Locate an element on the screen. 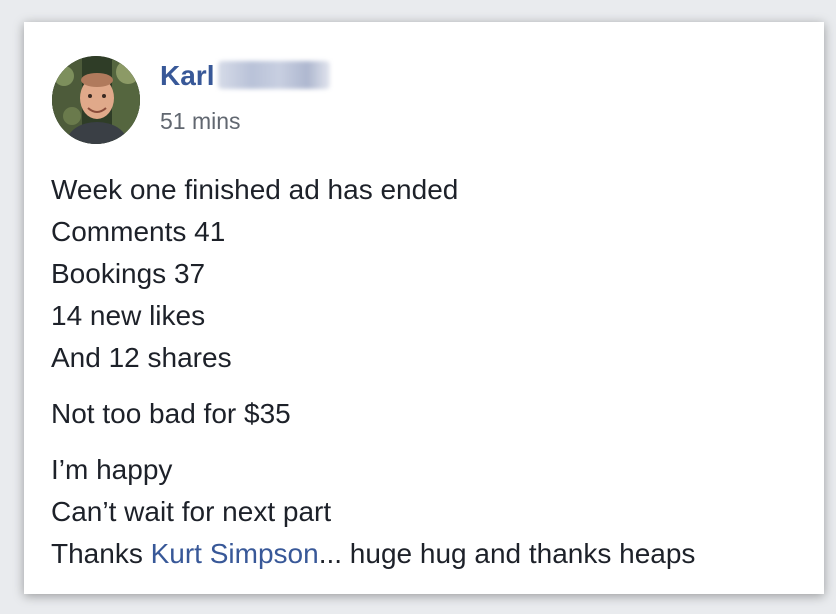  post-paragraph: Not too bad for $35 is located at coordinates (427, 414).